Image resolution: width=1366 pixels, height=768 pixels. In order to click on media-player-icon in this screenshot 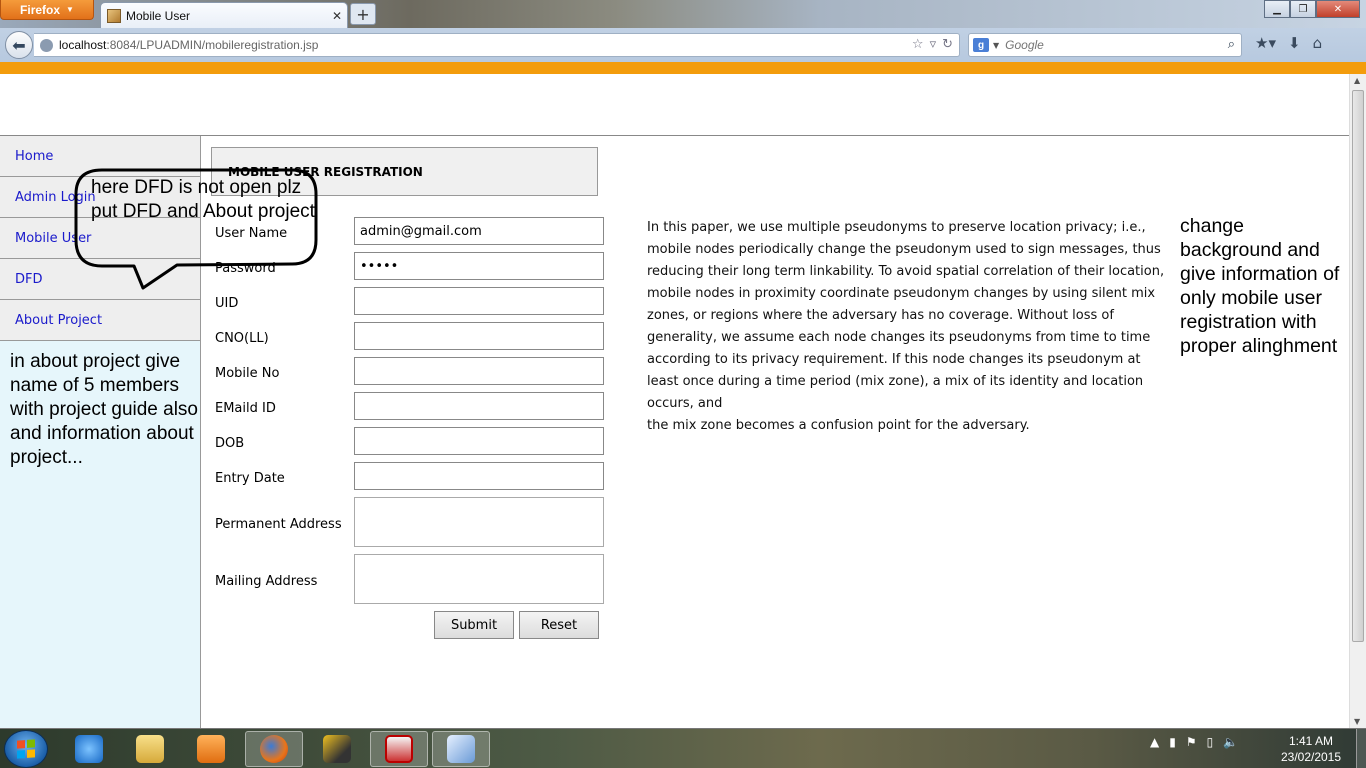, I will do `click(211, 749)`.